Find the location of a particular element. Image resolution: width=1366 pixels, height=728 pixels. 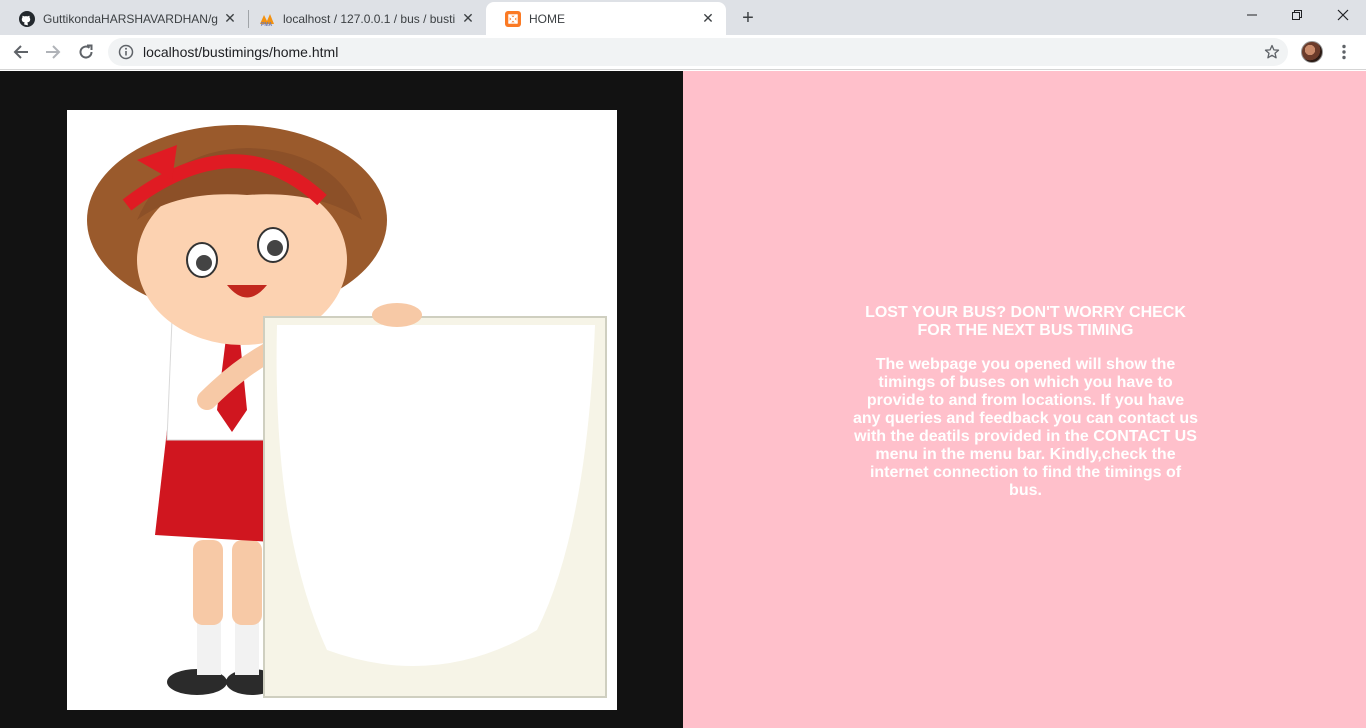

back-arrow-icon is located at coordinates (20, 52).